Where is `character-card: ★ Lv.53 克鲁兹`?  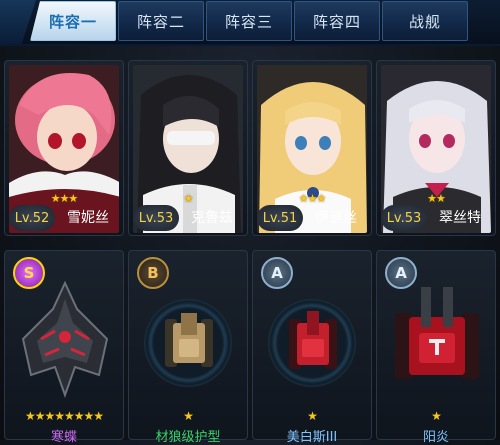
character-card: ★ Lv.53 克鲁兹 is located at coordinates (188, 148).